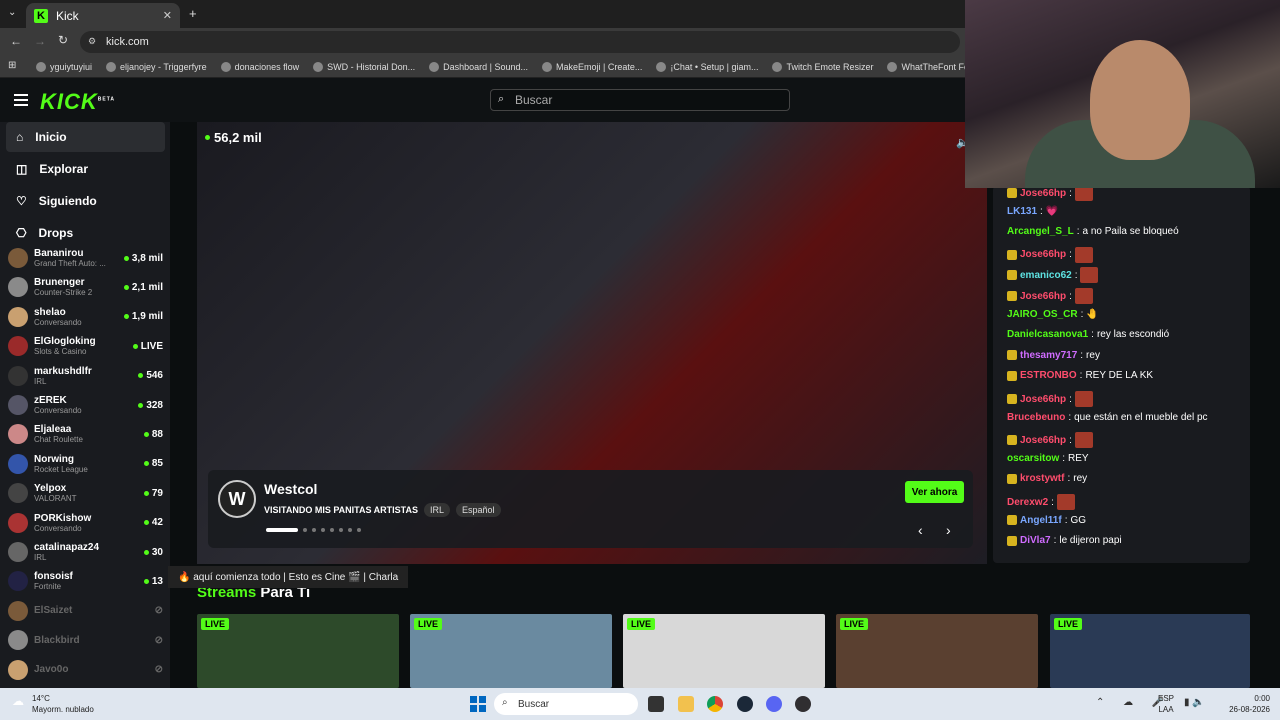 This screenshot has height=720, width=1280. I want to click on chat-username: LK131, so click(1022, 211).